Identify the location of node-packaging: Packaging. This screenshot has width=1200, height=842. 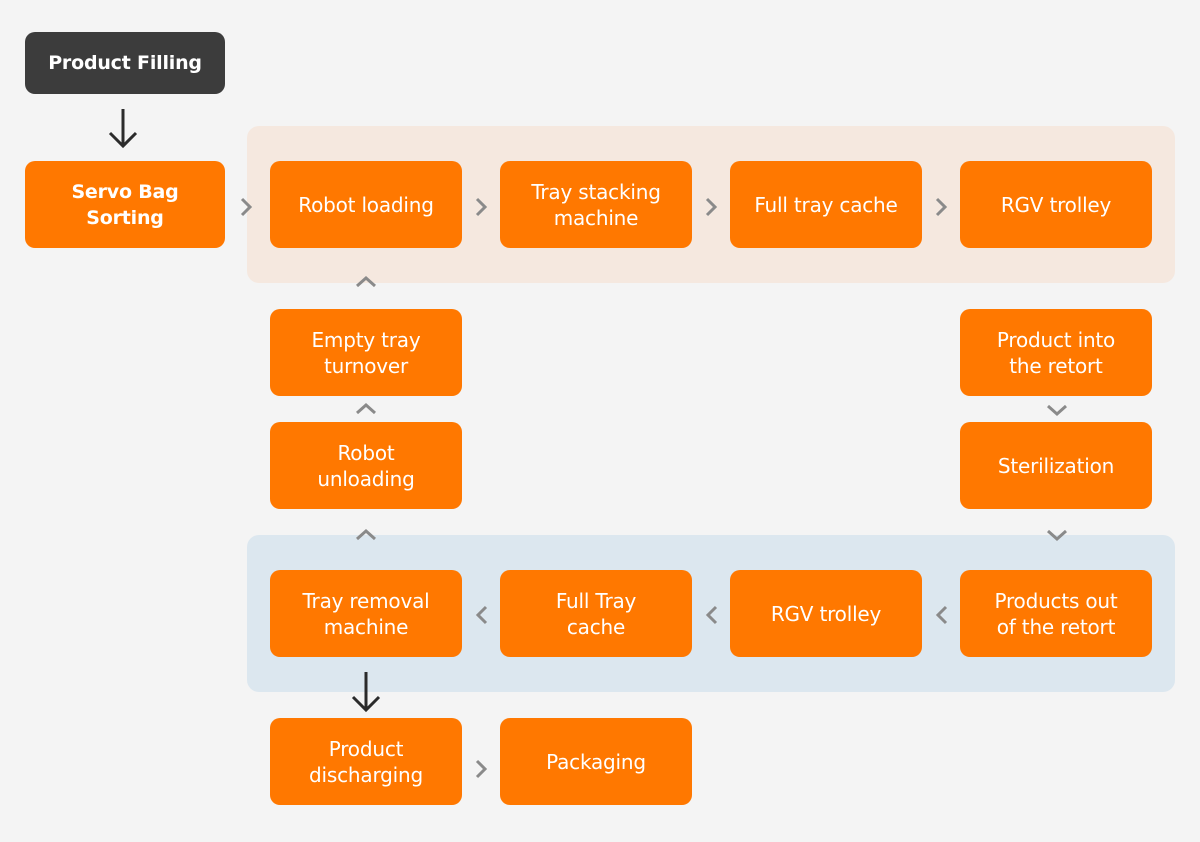
(596, 761).